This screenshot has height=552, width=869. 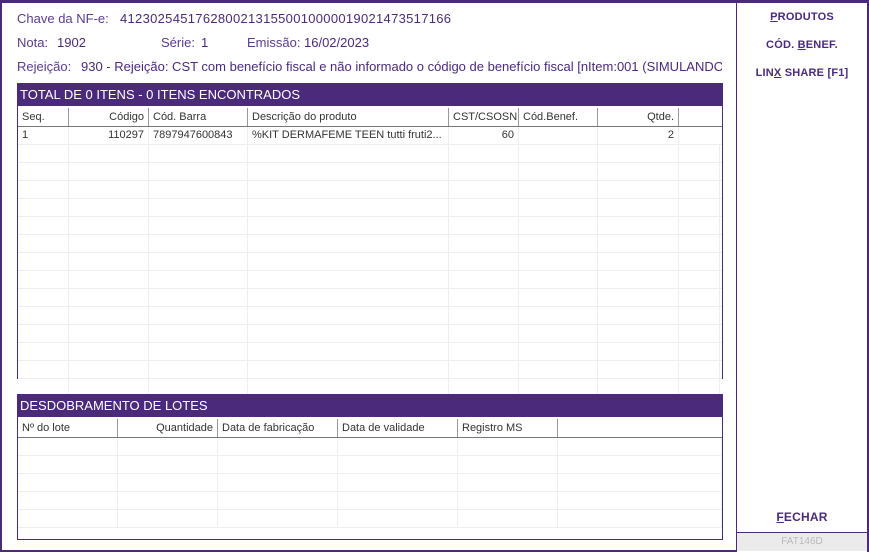 I want to click on col-qtde: Qtde., so click(x=638, y=117).